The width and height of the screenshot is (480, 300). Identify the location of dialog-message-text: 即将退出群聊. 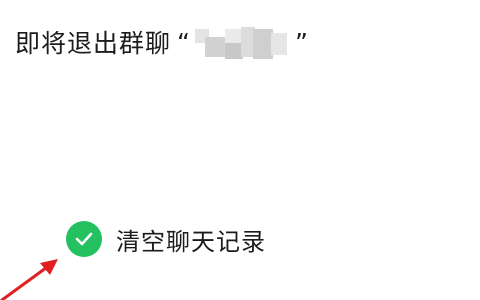
(93, 43).